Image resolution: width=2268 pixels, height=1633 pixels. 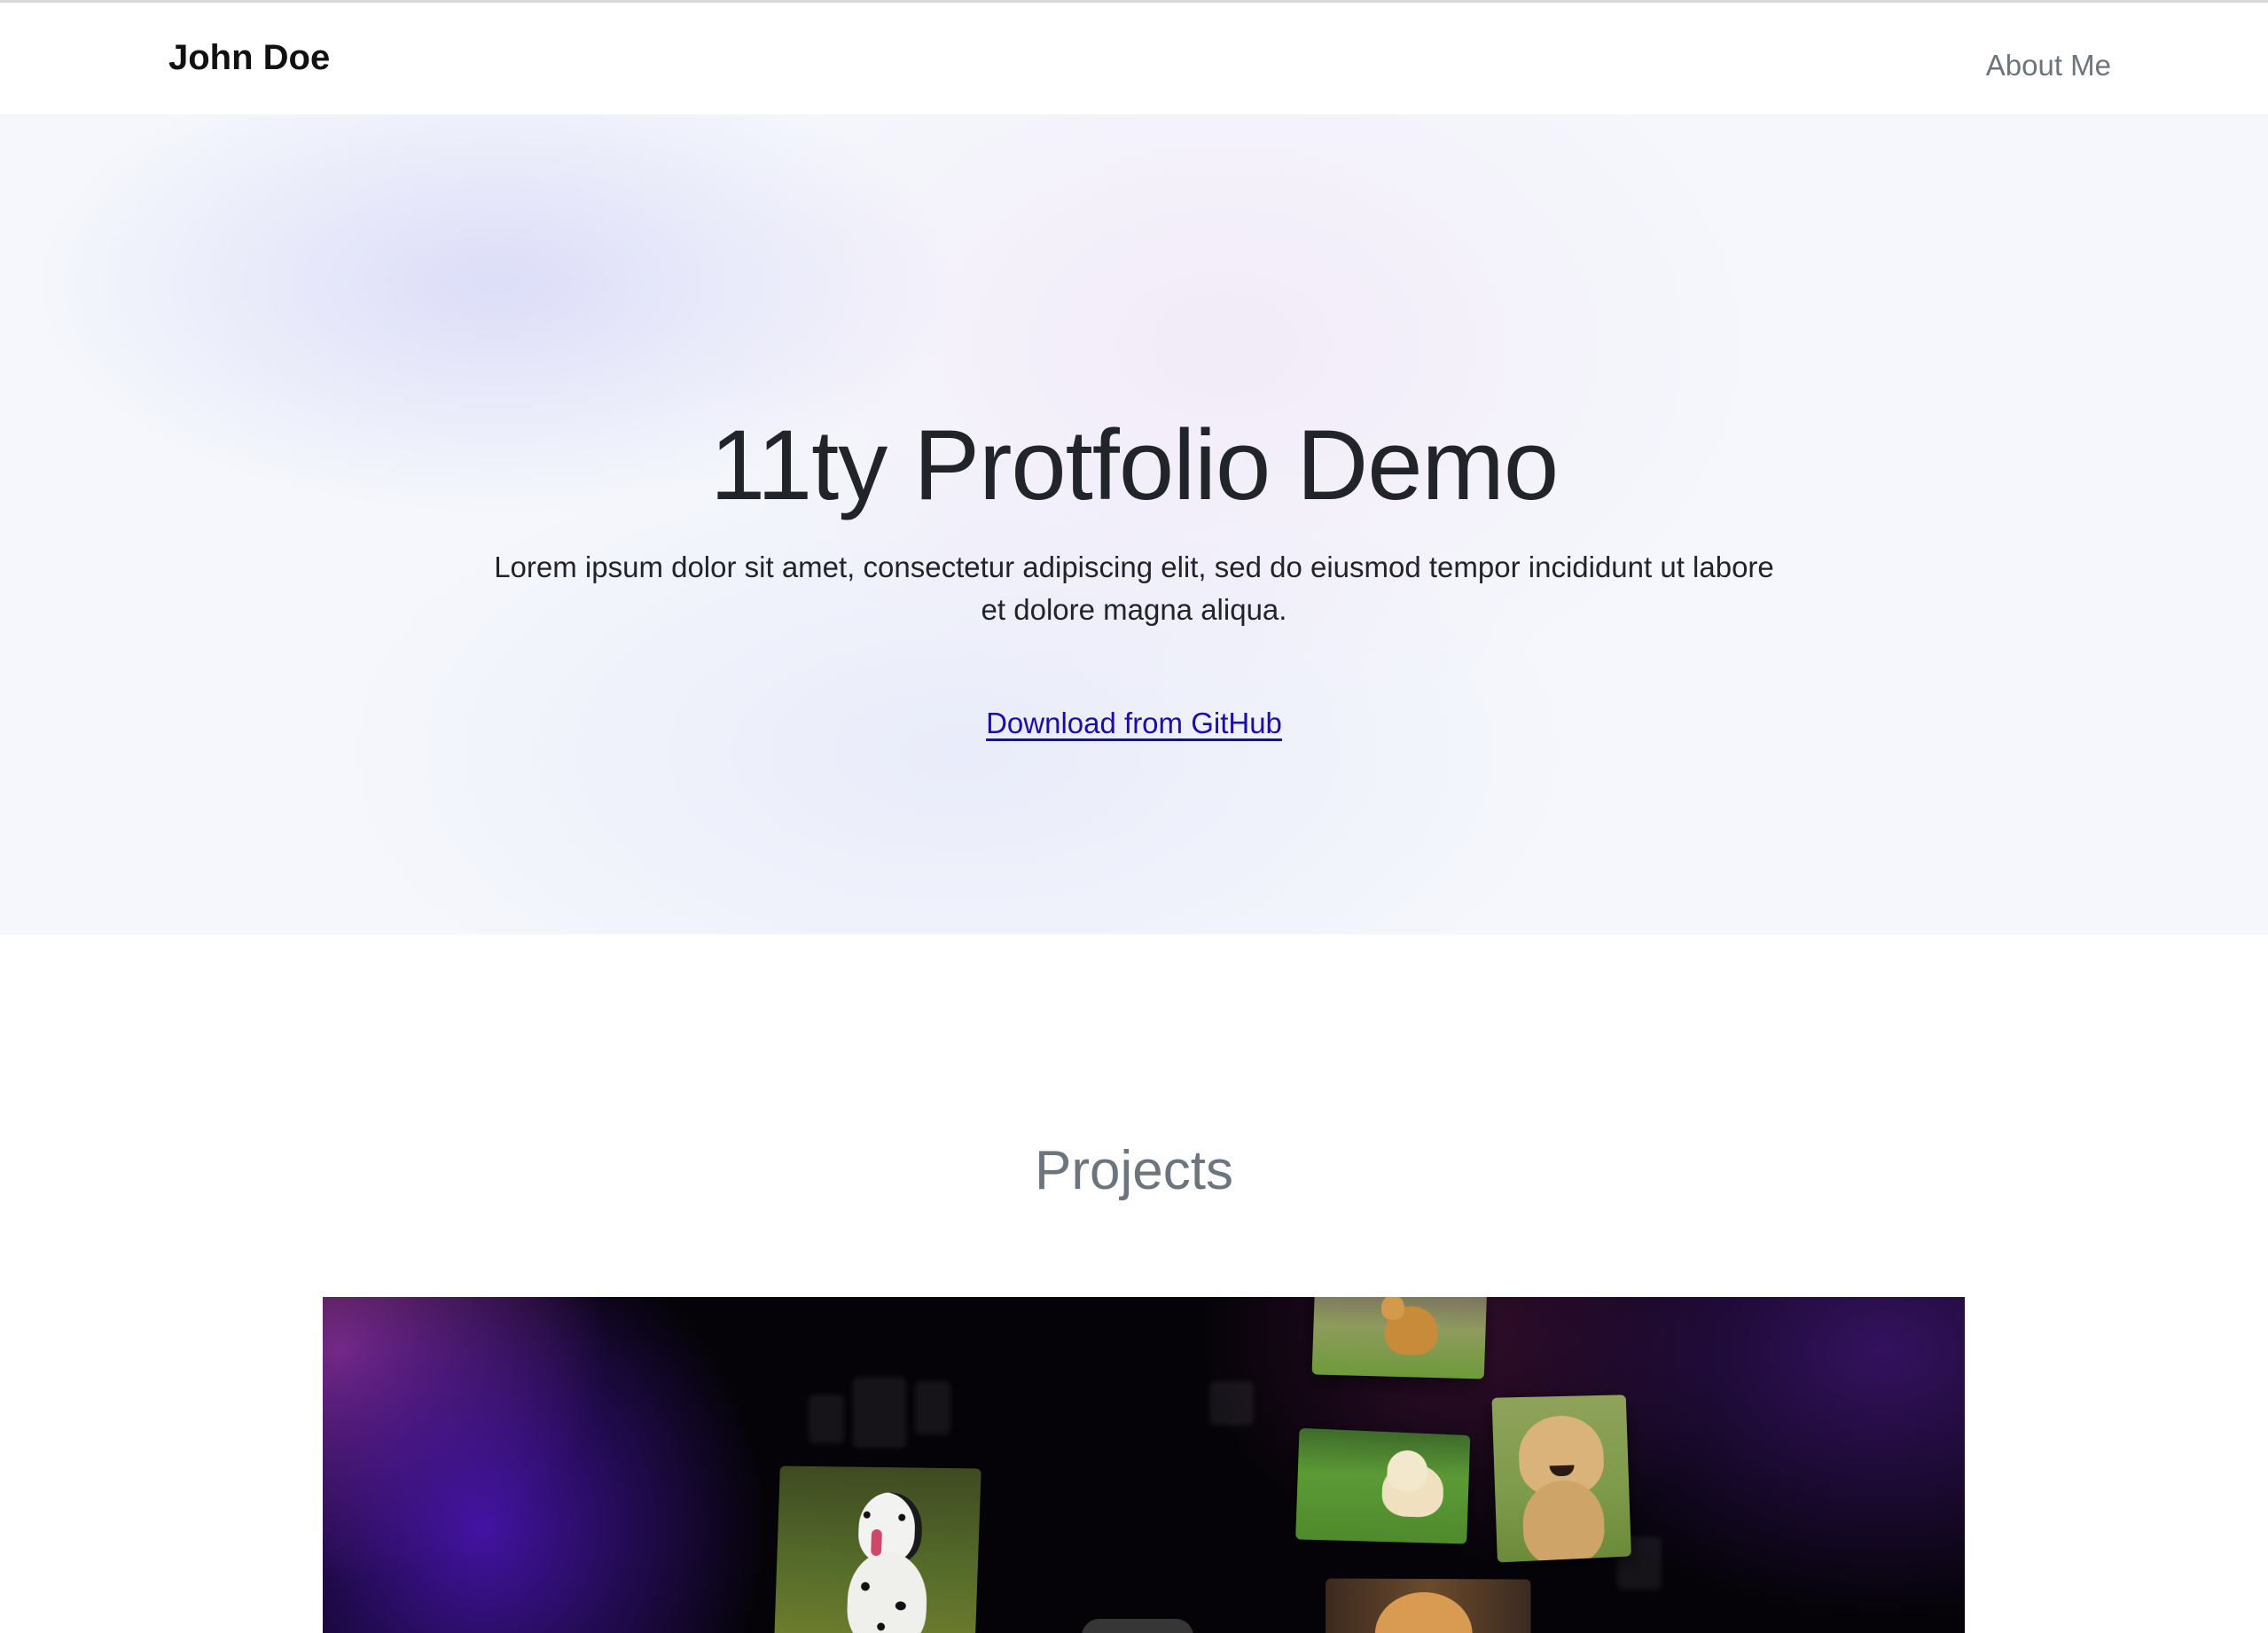 I want to click on brand-link: John Doe, so click(x=249, y=58).